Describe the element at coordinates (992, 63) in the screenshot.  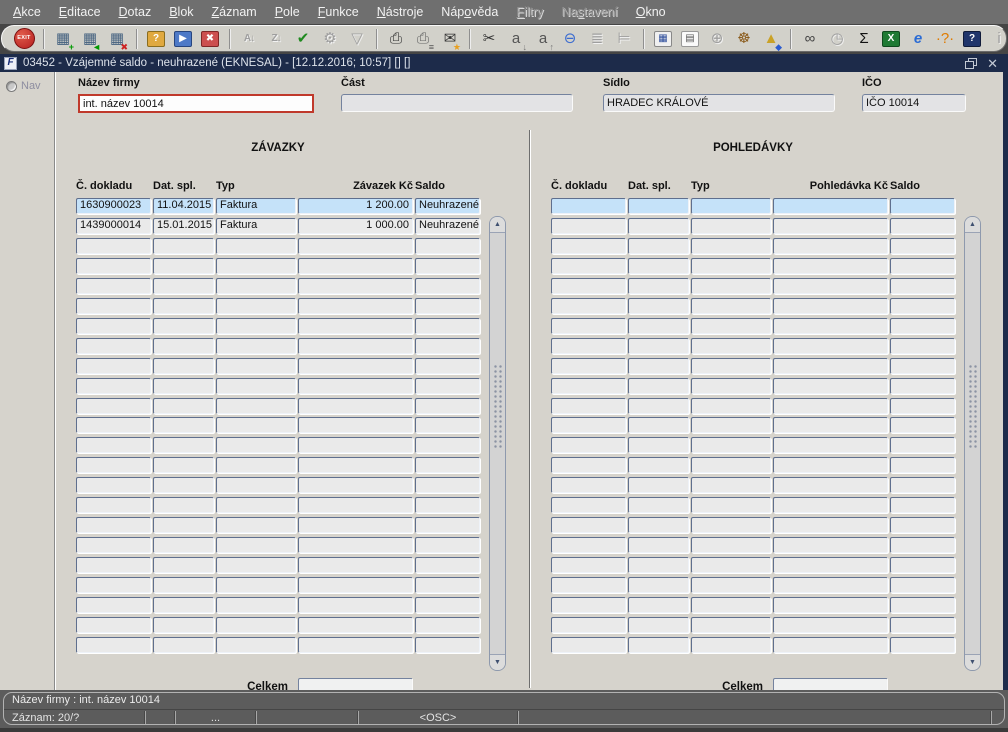
I see `close-icon: ✕` at that location.